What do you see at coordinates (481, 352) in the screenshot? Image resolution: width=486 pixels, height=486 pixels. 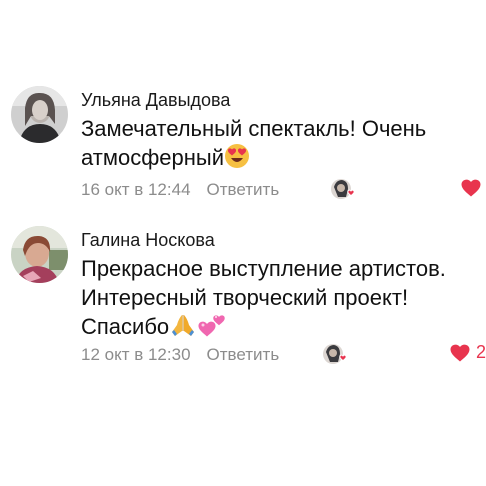 I see `like-count: 2` at bounding box center [481, 352].